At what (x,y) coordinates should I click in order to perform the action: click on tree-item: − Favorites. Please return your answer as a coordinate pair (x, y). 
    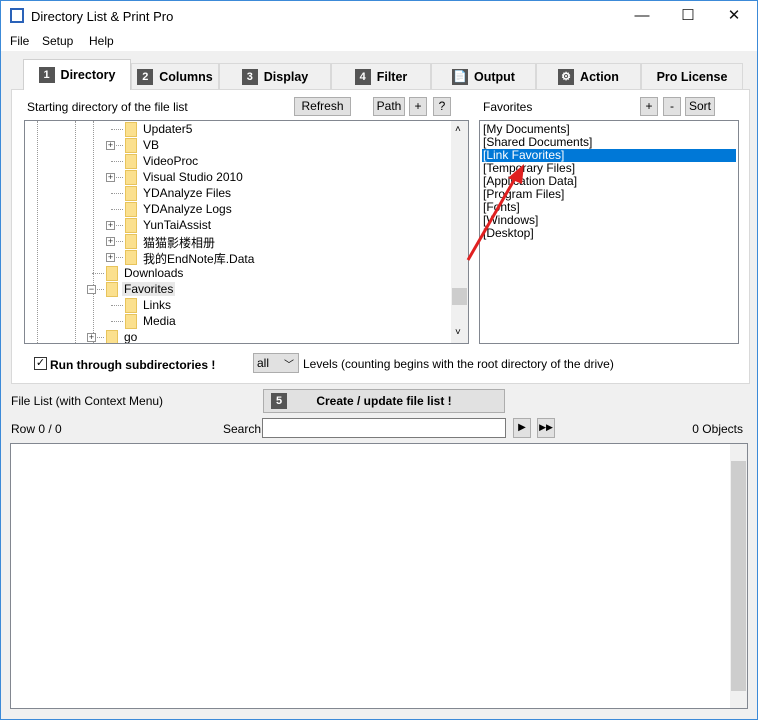
    Looking at the image, I should click on (239, 289).